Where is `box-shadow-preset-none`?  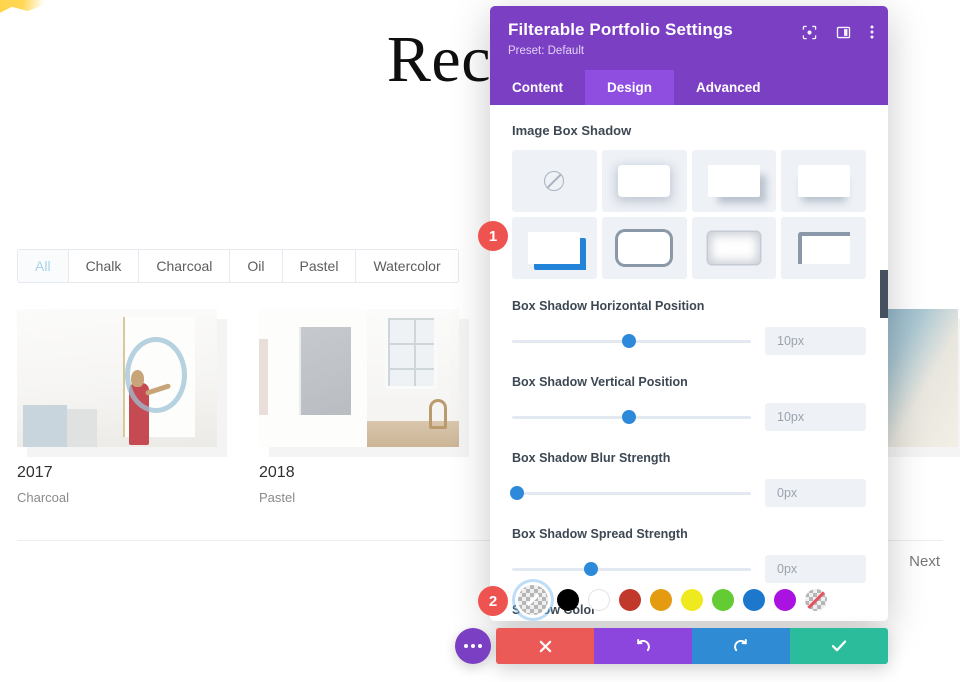
box-shadow-preset-none is located at coordinates (554, 181).